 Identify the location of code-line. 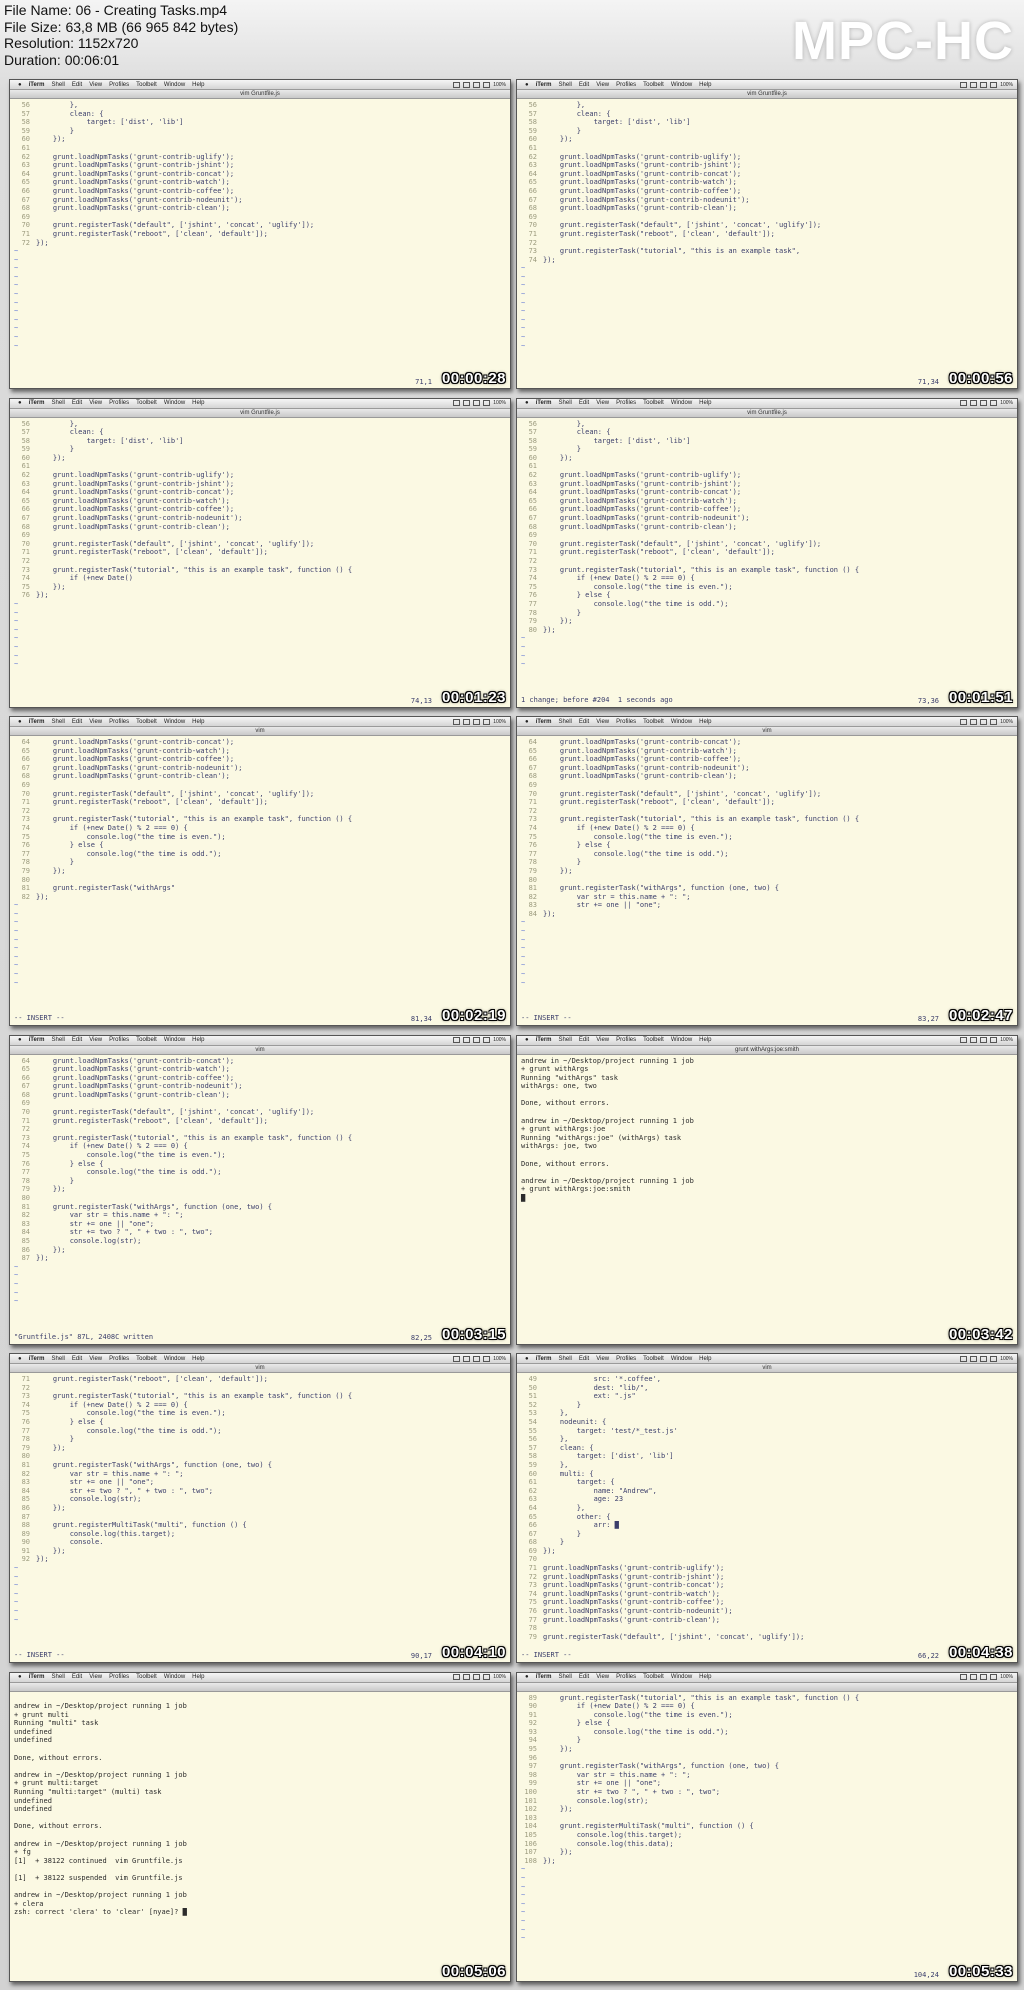
(260, 1766).